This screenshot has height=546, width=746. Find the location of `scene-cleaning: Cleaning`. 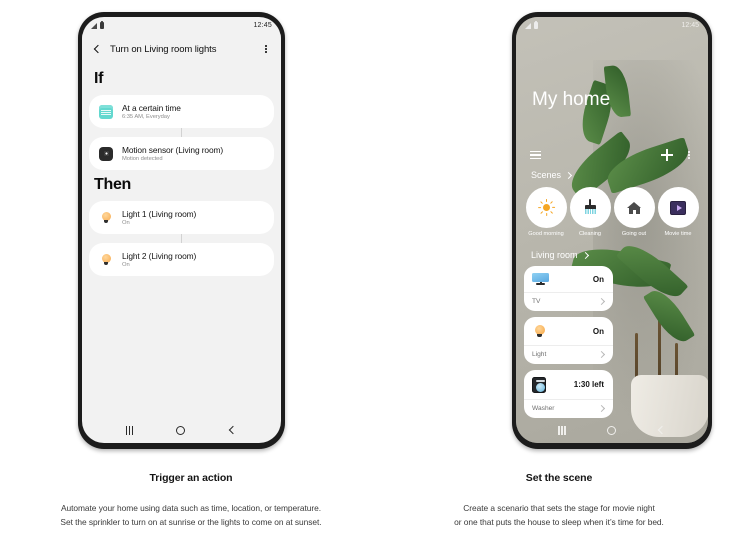

scene-cleaning: Cleaning is located at coordinates (590, 212).